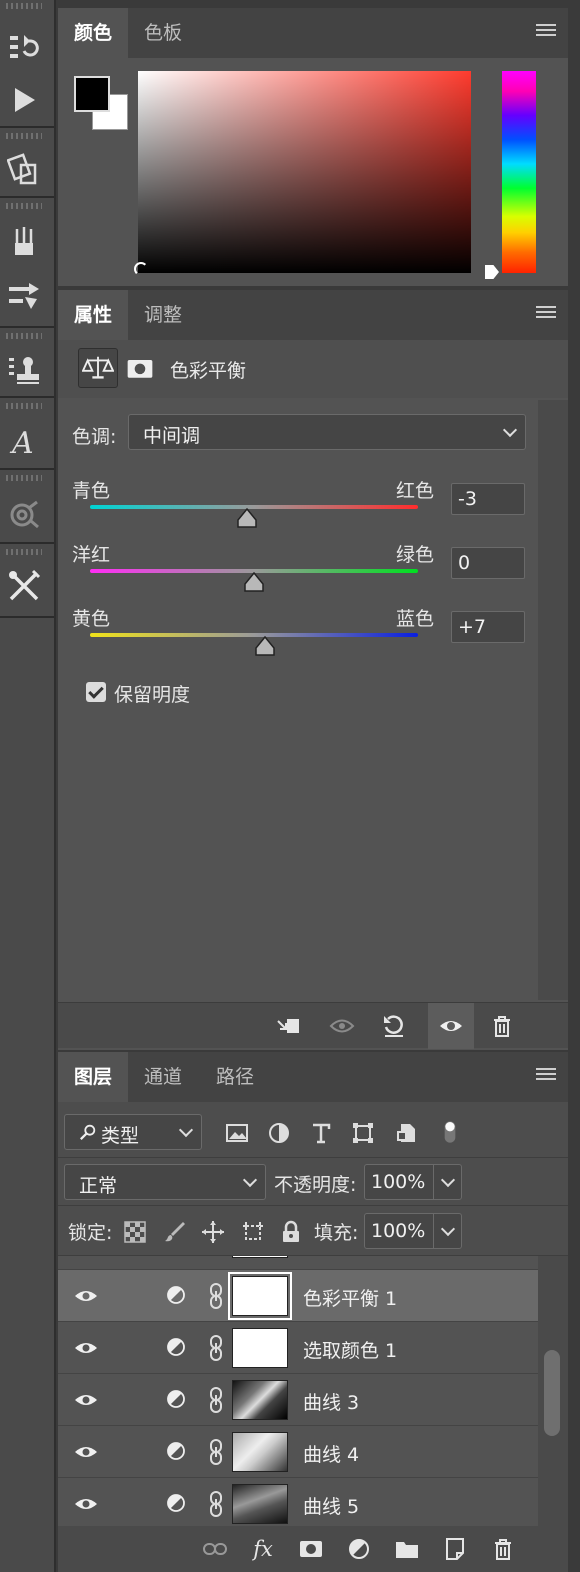 This screenshot has height=1572, width=580. I want to click on saturation-value-picker, so click(304, 172).